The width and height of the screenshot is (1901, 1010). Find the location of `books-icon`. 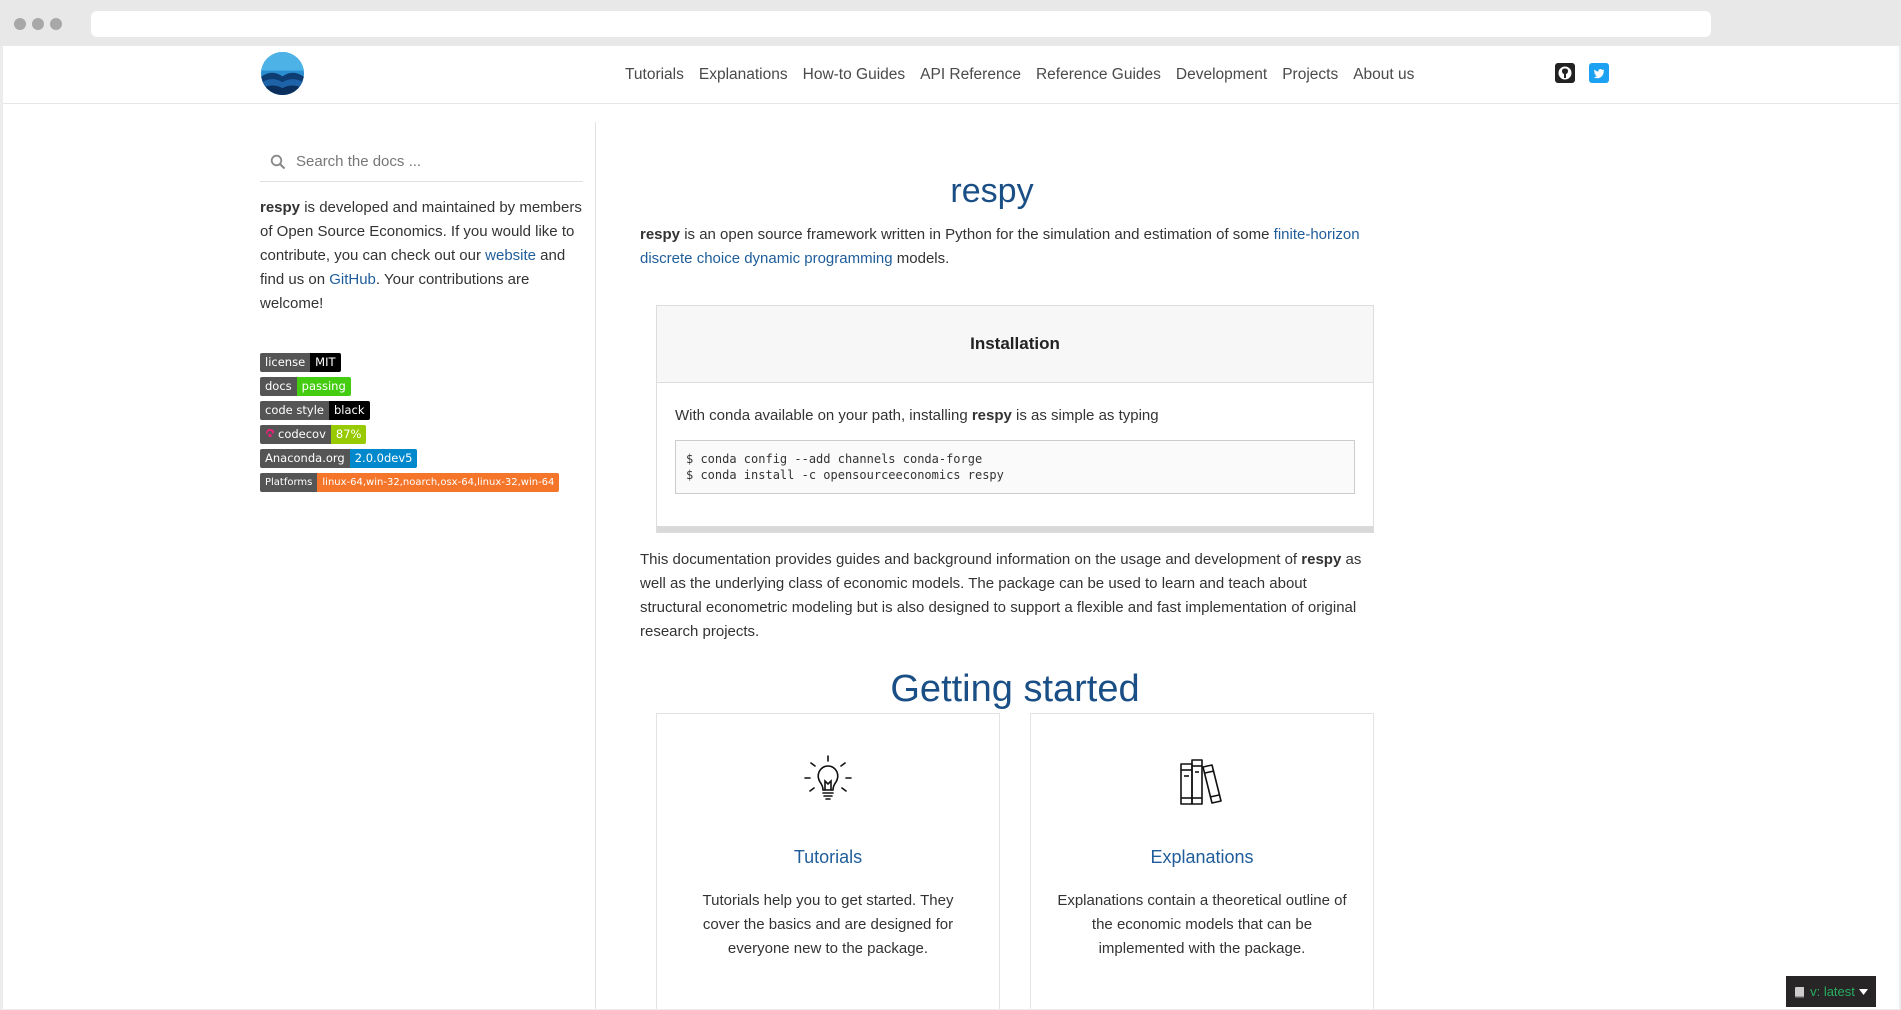

books-icon is located at coordinates (1201, 782).